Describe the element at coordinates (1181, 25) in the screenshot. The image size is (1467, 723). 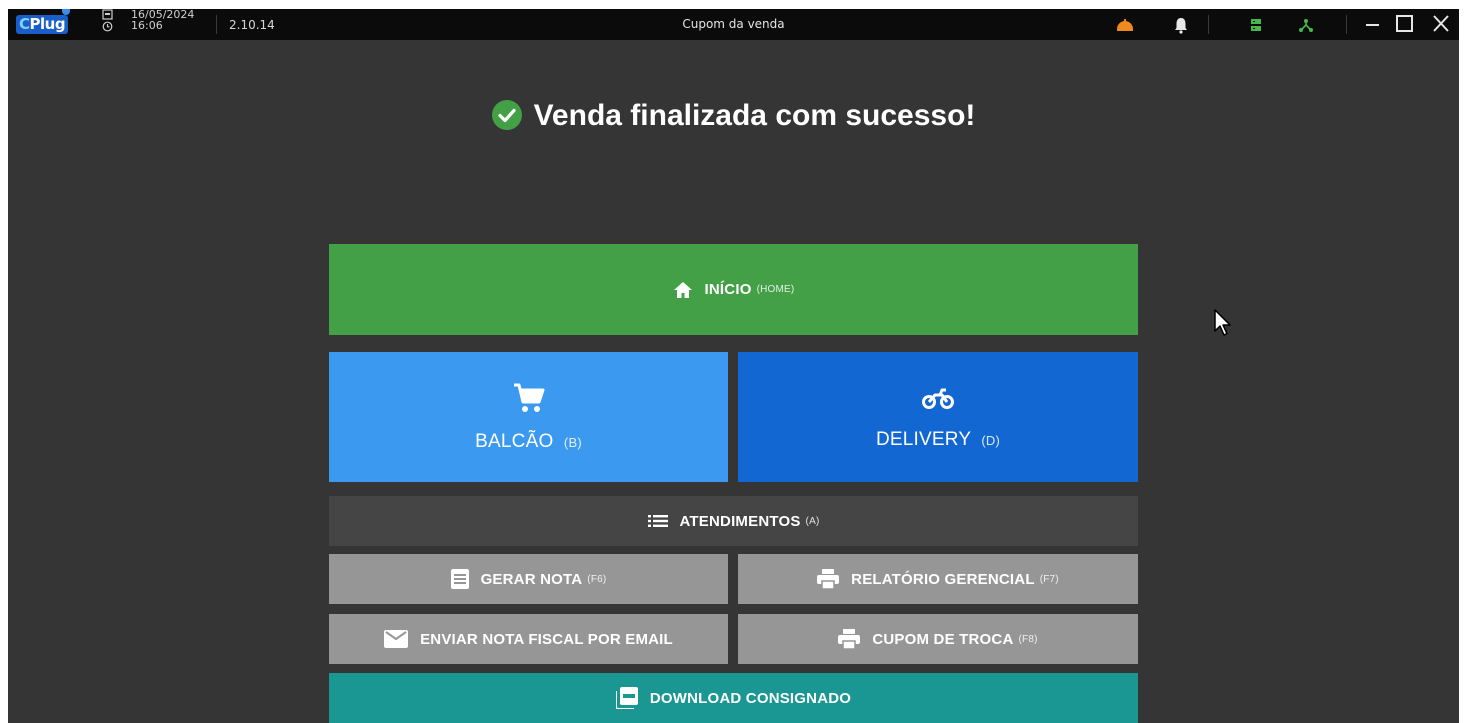
I see `bell-icon` at that location.